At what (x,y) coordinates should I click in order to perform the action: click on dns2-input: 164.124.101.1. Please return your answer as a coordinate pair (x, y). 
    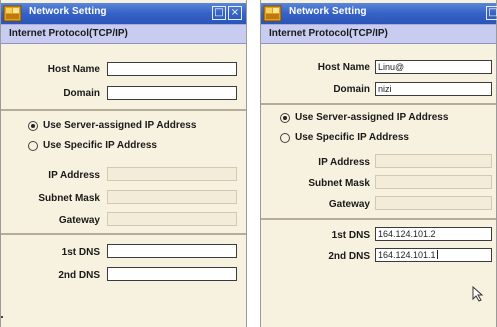
    Looking at the image, I should click on (433, 255).